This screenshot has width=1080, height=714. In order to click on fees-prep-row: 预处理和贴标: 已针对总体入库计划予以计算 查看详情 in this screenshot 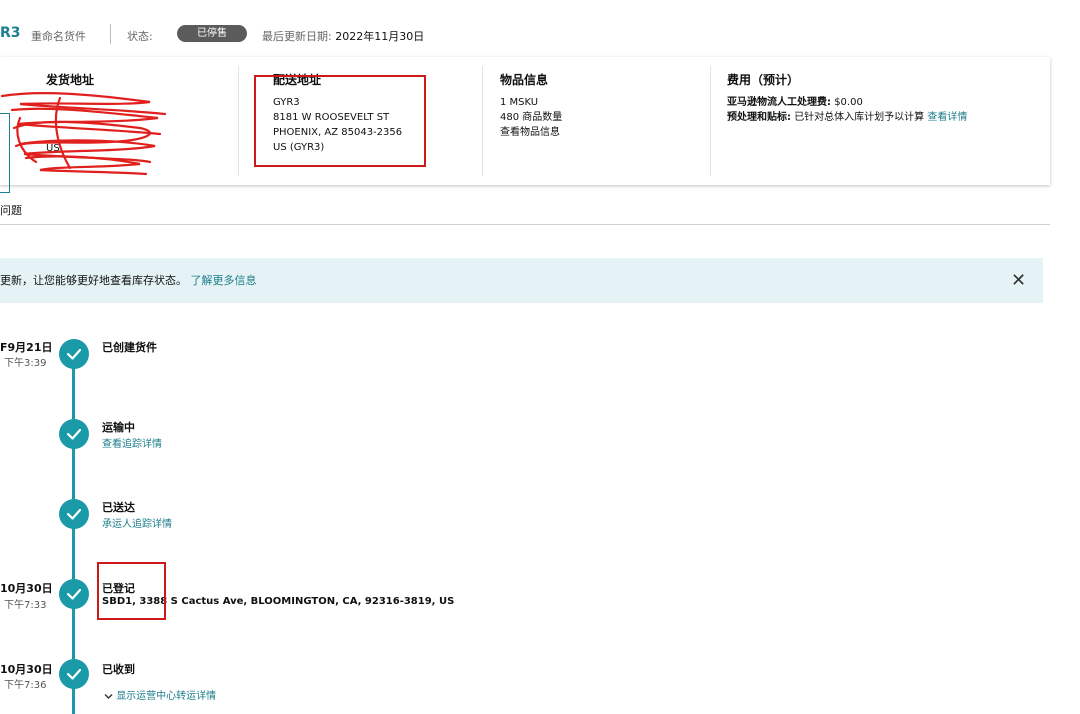, I will do `click(847, 117)`.